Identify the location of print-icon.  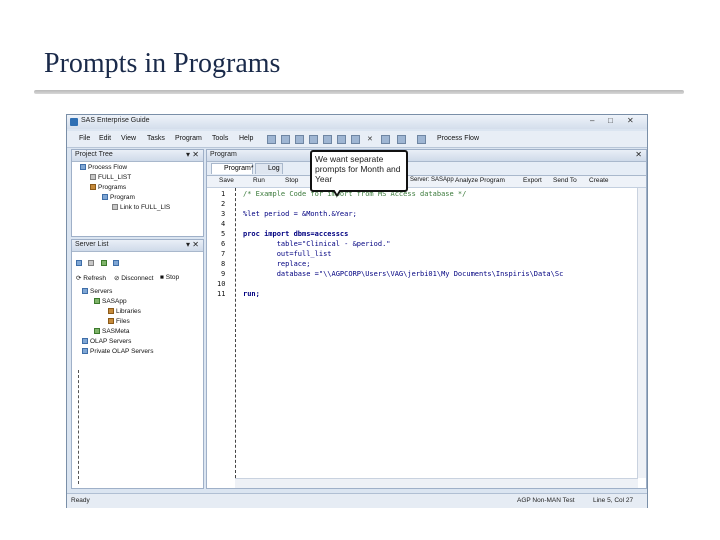
(313, 139).